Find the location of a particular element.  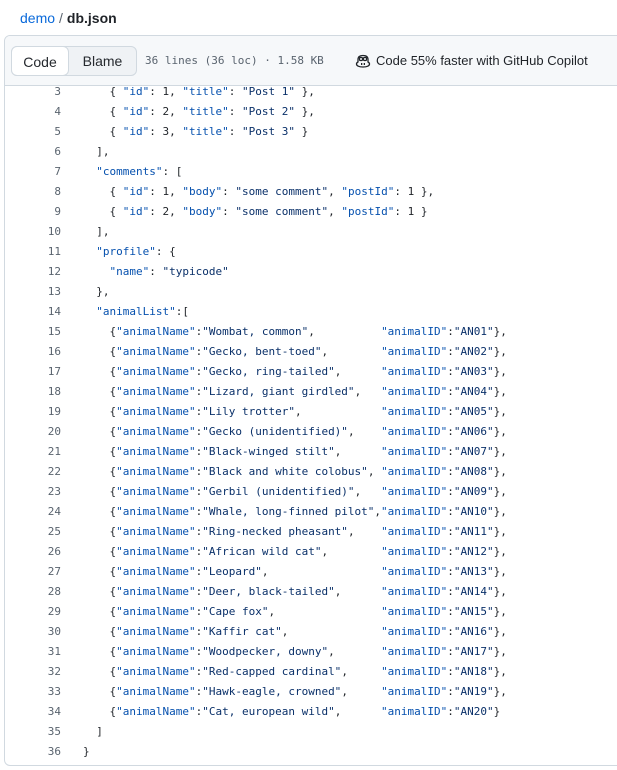

code-line-text: { "id": 3, "title": "Post 3" } is located at coordinates (196, 131).